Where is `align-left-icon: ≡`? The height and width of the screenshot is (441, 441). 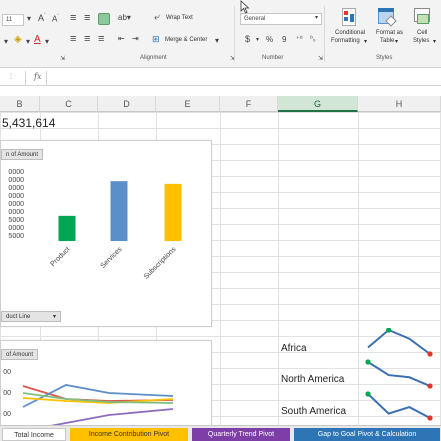 align-left-icon: ≡ is located at coordinates (73, 39).